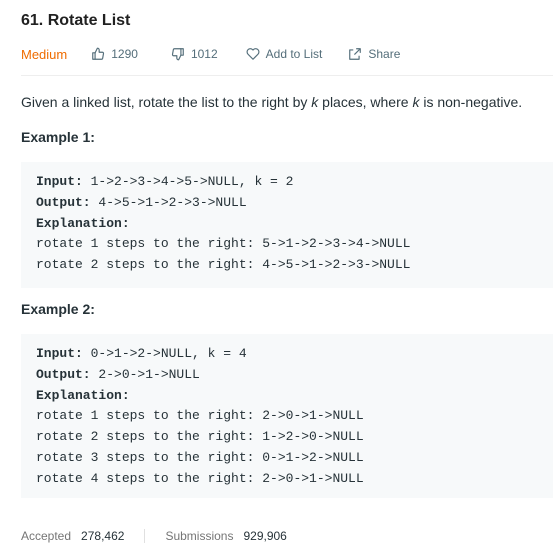 This screenshot has height=552, width=553. What do you see at coordinates (124, 54) in the screenshot?
I see `like-count: 1290` at bounding box center [124, 54].